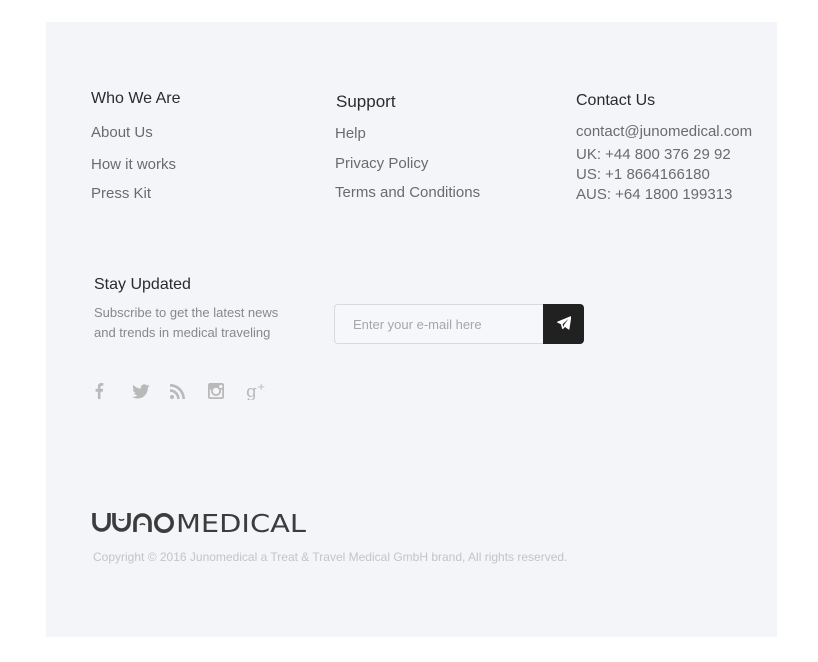  I want to click on contact-title: Contact Us, so click(616, 100).